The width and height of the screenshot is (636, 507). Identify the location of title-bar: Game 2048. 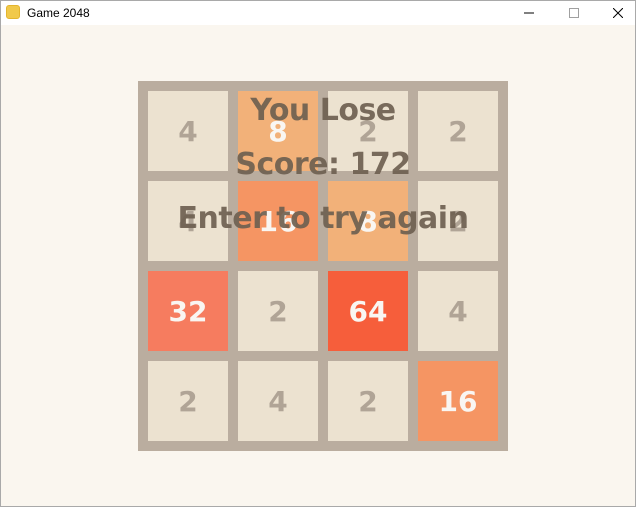
(318, 13).